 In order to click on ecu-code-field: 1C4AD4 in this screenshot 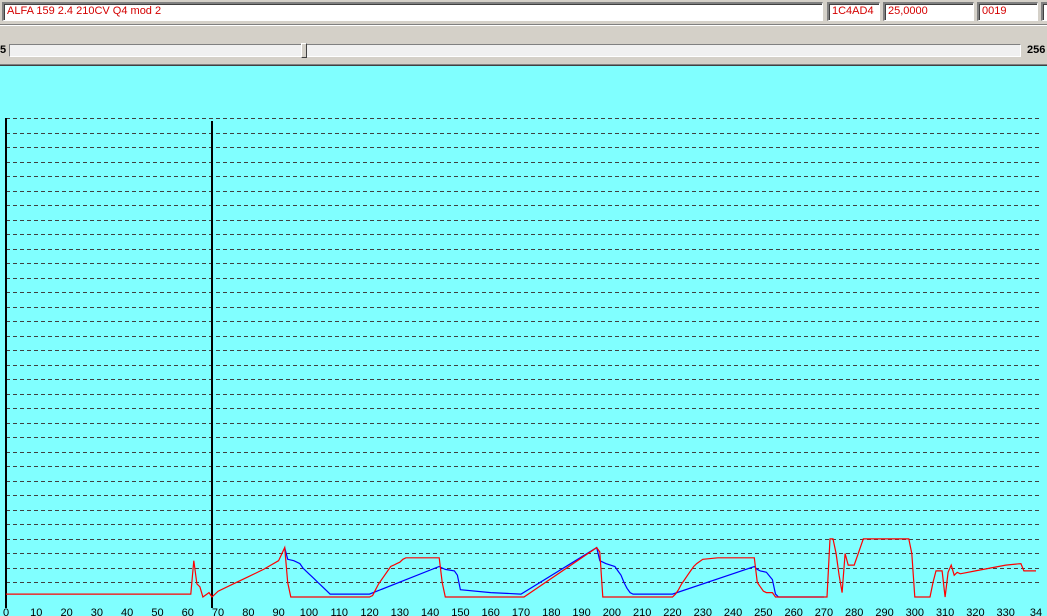, I will do `click(853, 11)`.